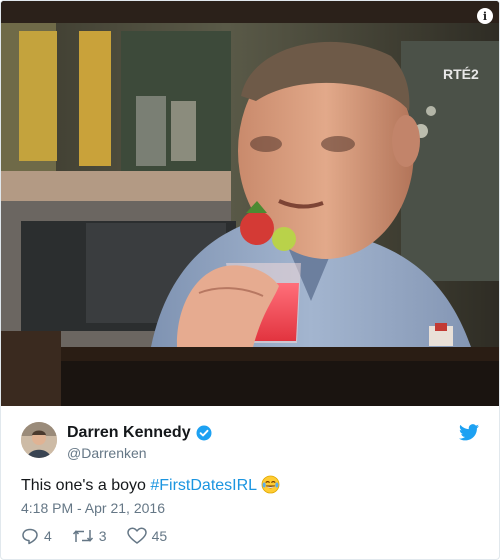 Image resolution: width=500 pixels, height=560 pixels. I want to click on reply-count: 4, so click(48, 536).